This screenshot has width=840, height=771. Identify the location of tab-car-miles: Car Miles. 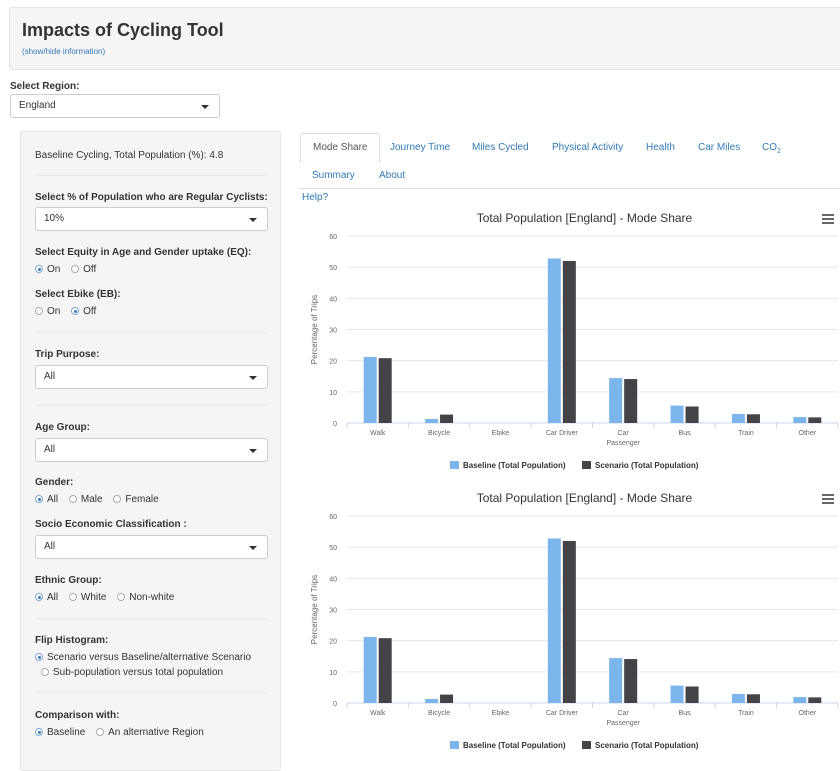
(719, 147).